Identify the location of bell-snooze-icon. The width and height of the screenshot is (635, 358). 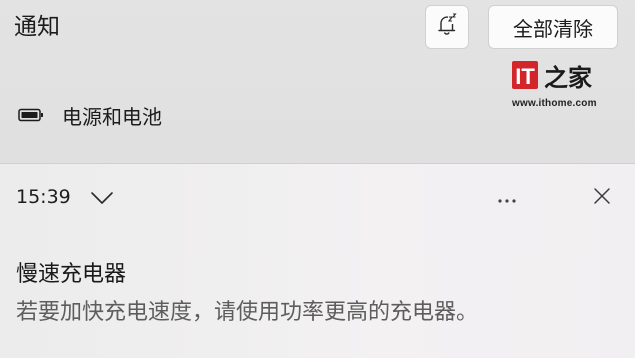
(447, 27).